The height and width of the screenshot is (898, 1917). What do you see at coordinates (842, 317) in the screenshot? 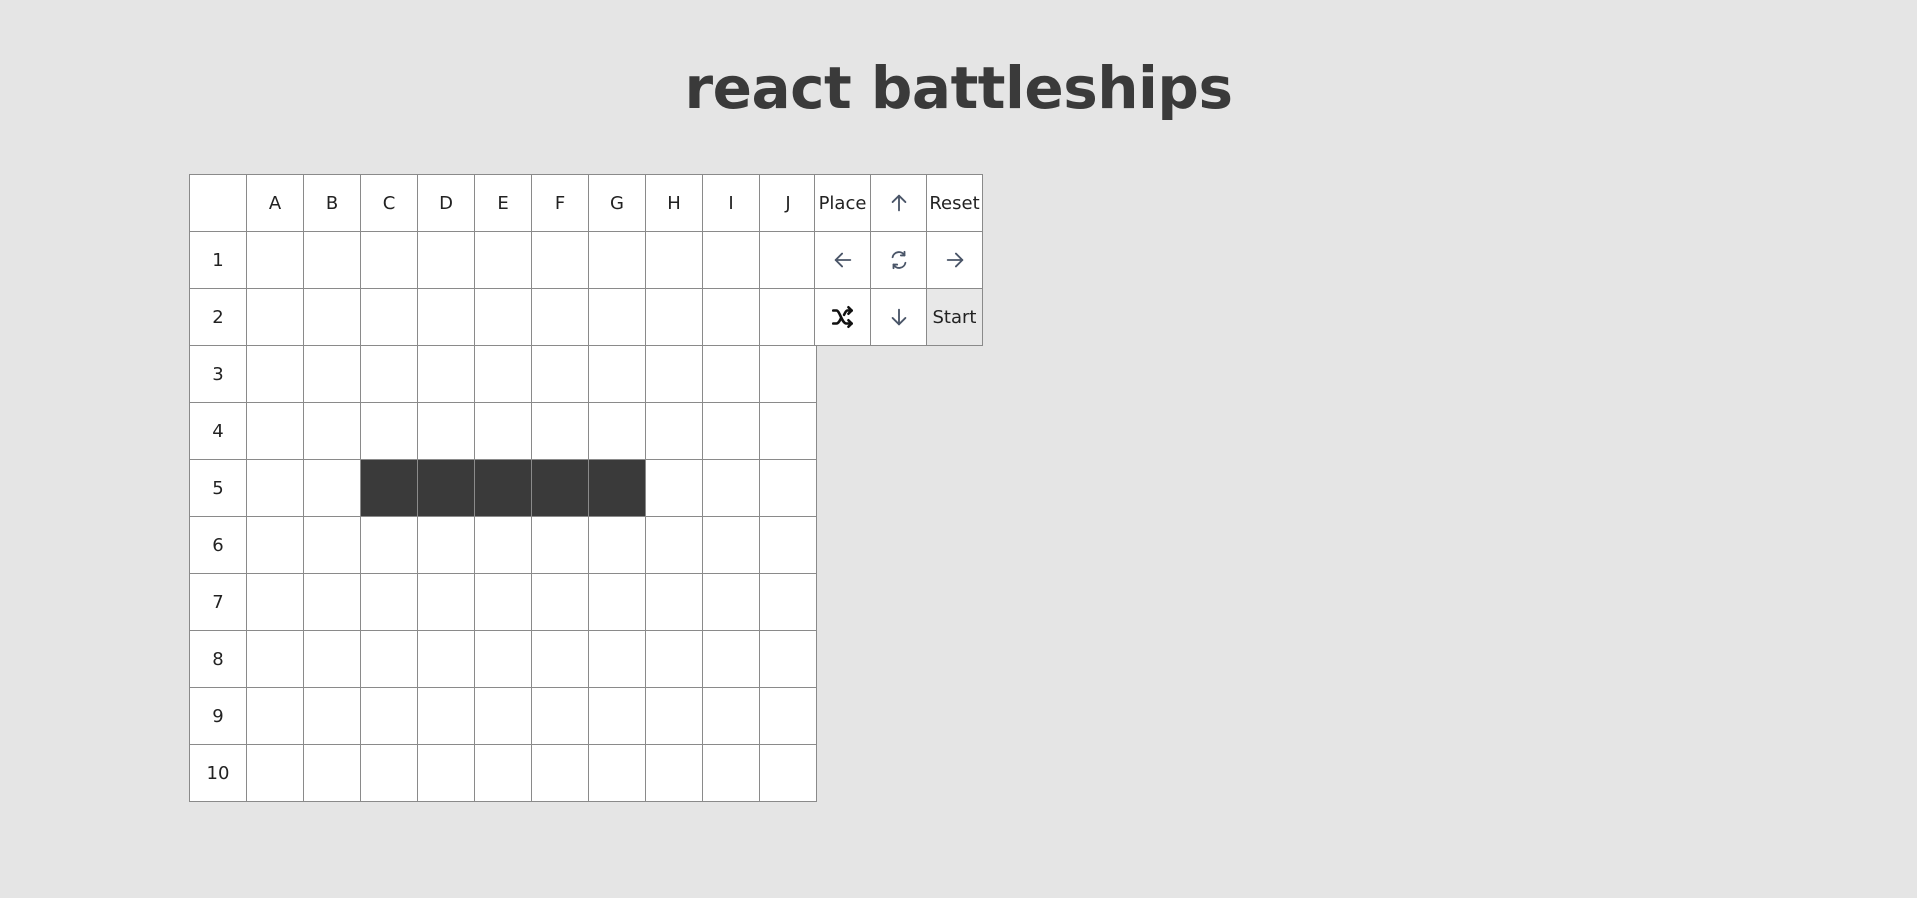
I see `random-placement-button` at bounding box center [842, 317].